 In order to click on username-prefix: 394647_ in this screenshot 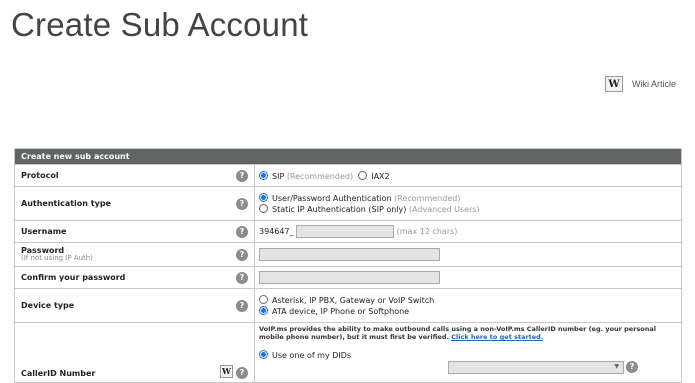, I will do `click(276, 231)`.